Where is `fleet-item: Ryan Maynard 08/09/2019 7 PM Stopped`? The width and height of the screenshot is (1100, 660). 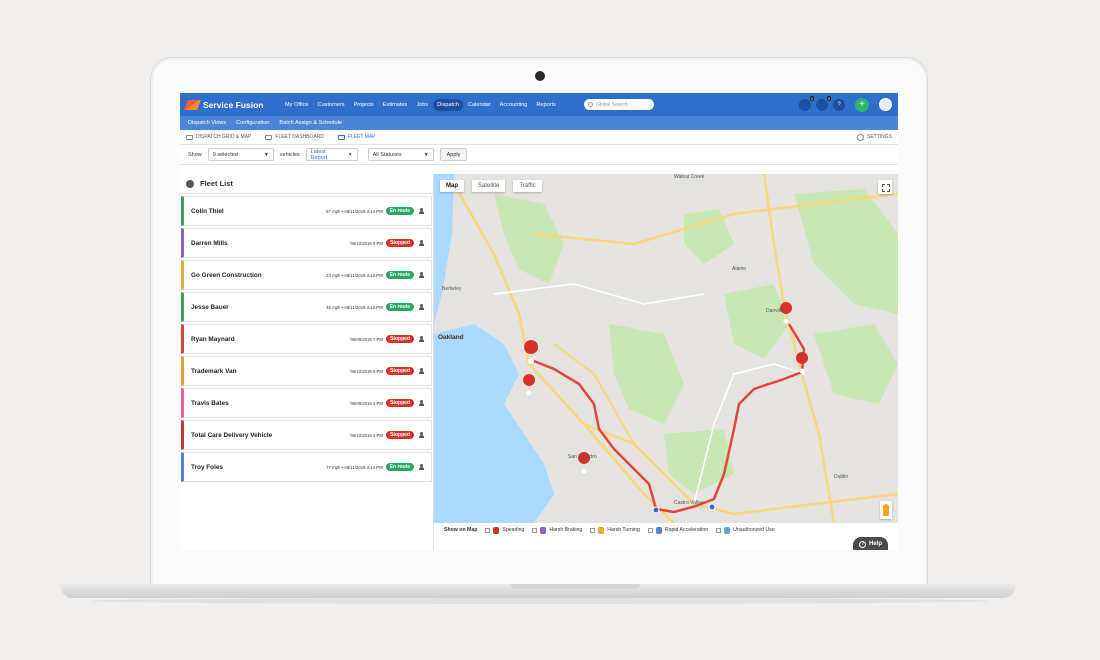 fleet-item: Ryan Maynard 08/09/2019 7 PM Stopped is located at coordinates (306, 339).